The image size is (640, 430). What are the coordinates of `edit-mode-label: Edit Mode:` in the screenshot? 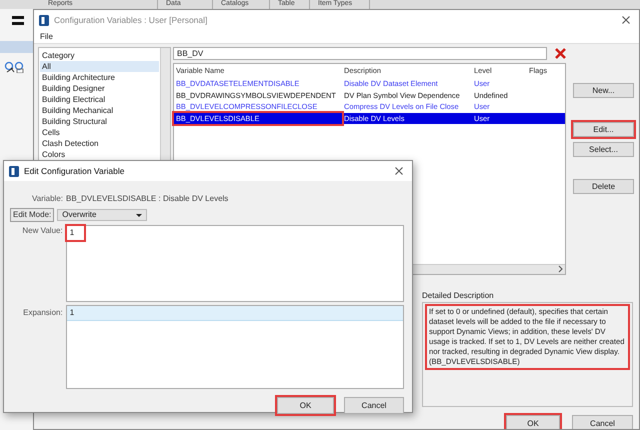 It's located at (32, 215).